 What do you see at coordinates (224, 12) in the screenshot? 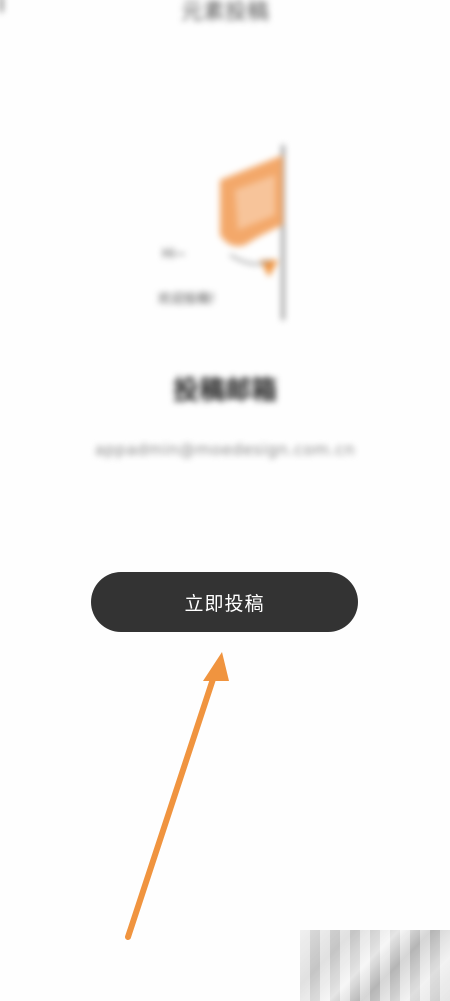
I see `page-title: 元素投稿` at bounding box center [224, 12].